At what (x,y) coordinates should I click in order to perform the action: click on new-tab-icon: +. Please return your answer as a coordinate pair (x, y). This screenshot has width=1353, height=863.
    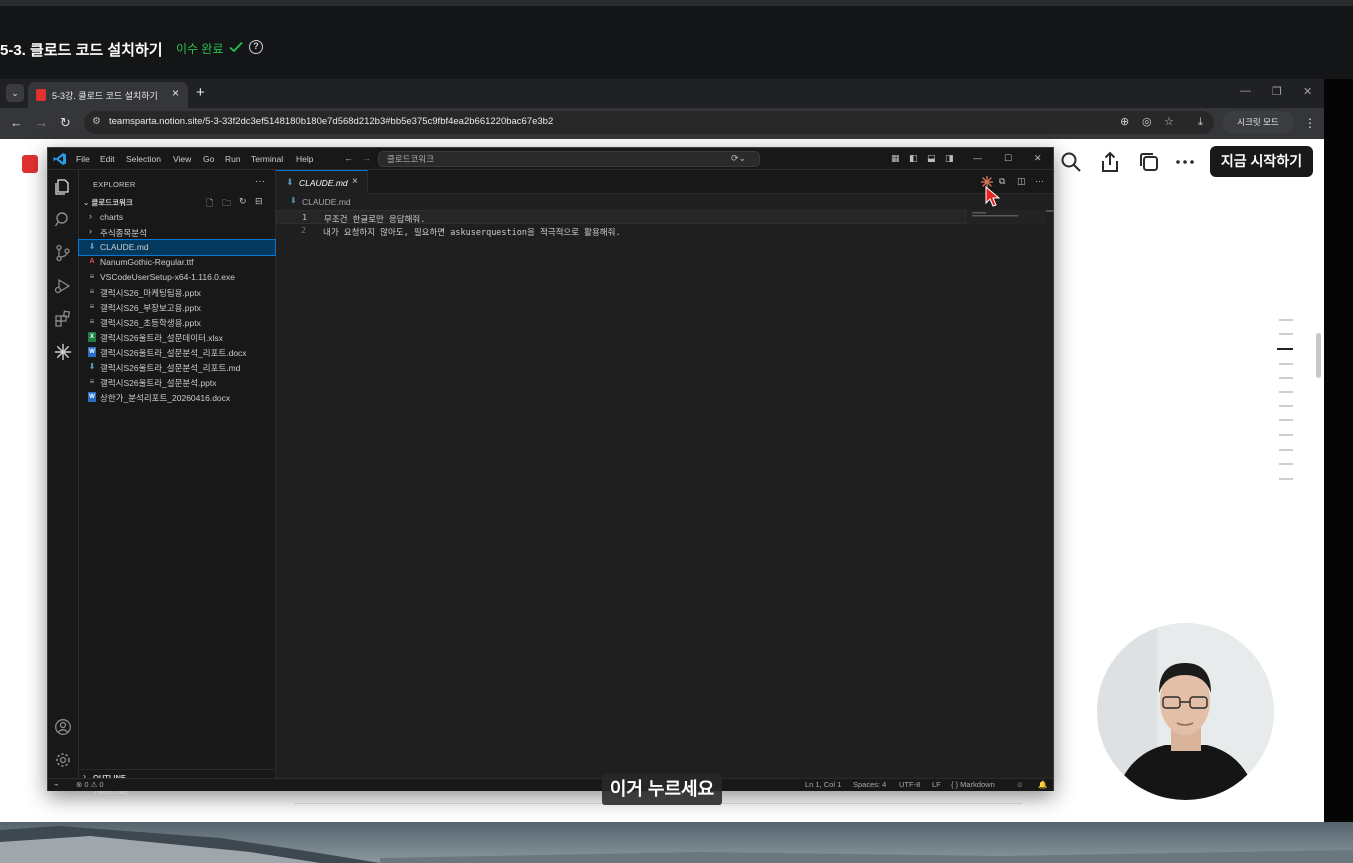
    Looking at the image, I should click on (200, 92).